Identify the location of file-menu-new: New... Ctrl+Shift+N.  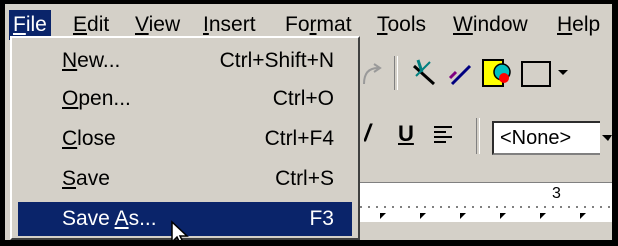
(185, 61).